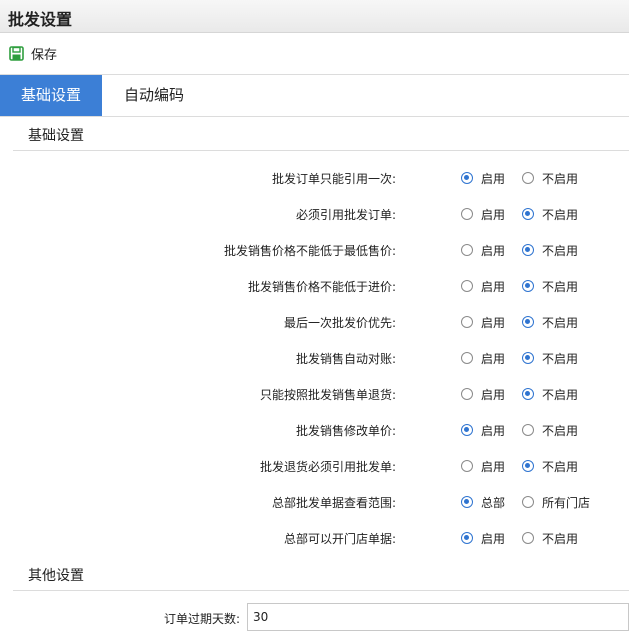 This screenshot has width=629, height=633. I want to click on setting-row: 批发销售自动对账: 启用 不启用, so click(314, 358).